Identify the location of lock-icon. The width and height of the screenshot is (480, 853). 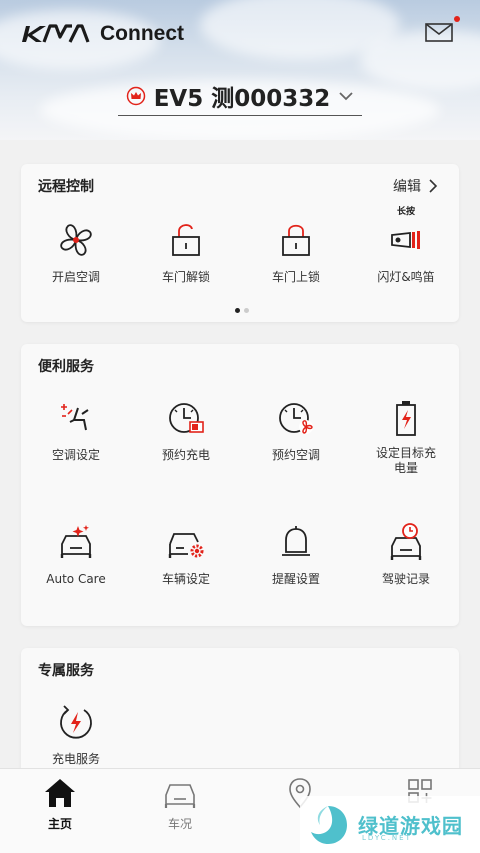
(296, 240).